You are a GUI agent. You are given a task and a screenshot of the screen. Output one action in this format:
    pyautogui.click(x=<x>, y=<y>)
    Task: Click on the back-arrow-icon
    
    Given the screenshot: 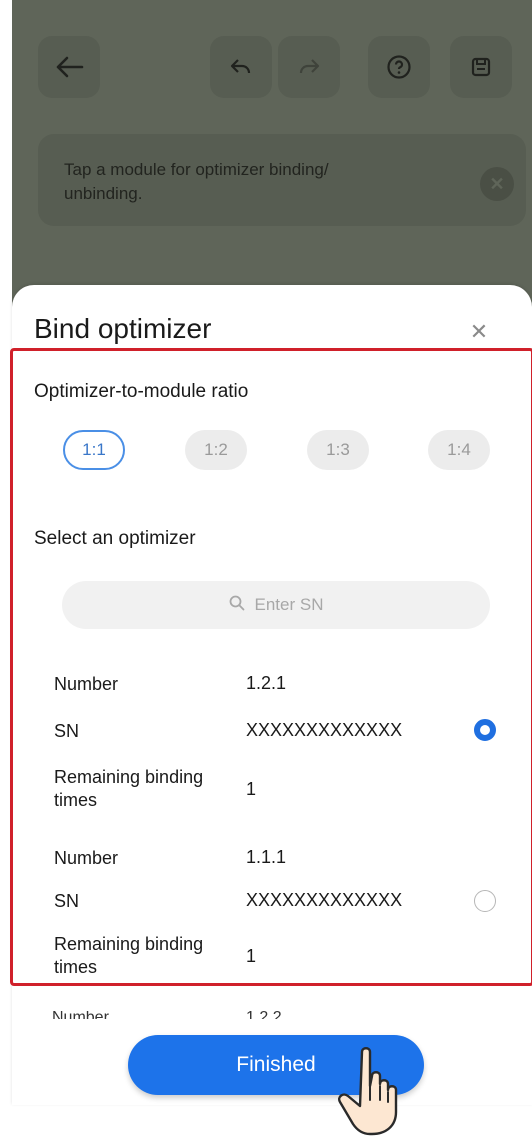 What is the action you would take?
    pyautogui.click(x=70, y=67)
    